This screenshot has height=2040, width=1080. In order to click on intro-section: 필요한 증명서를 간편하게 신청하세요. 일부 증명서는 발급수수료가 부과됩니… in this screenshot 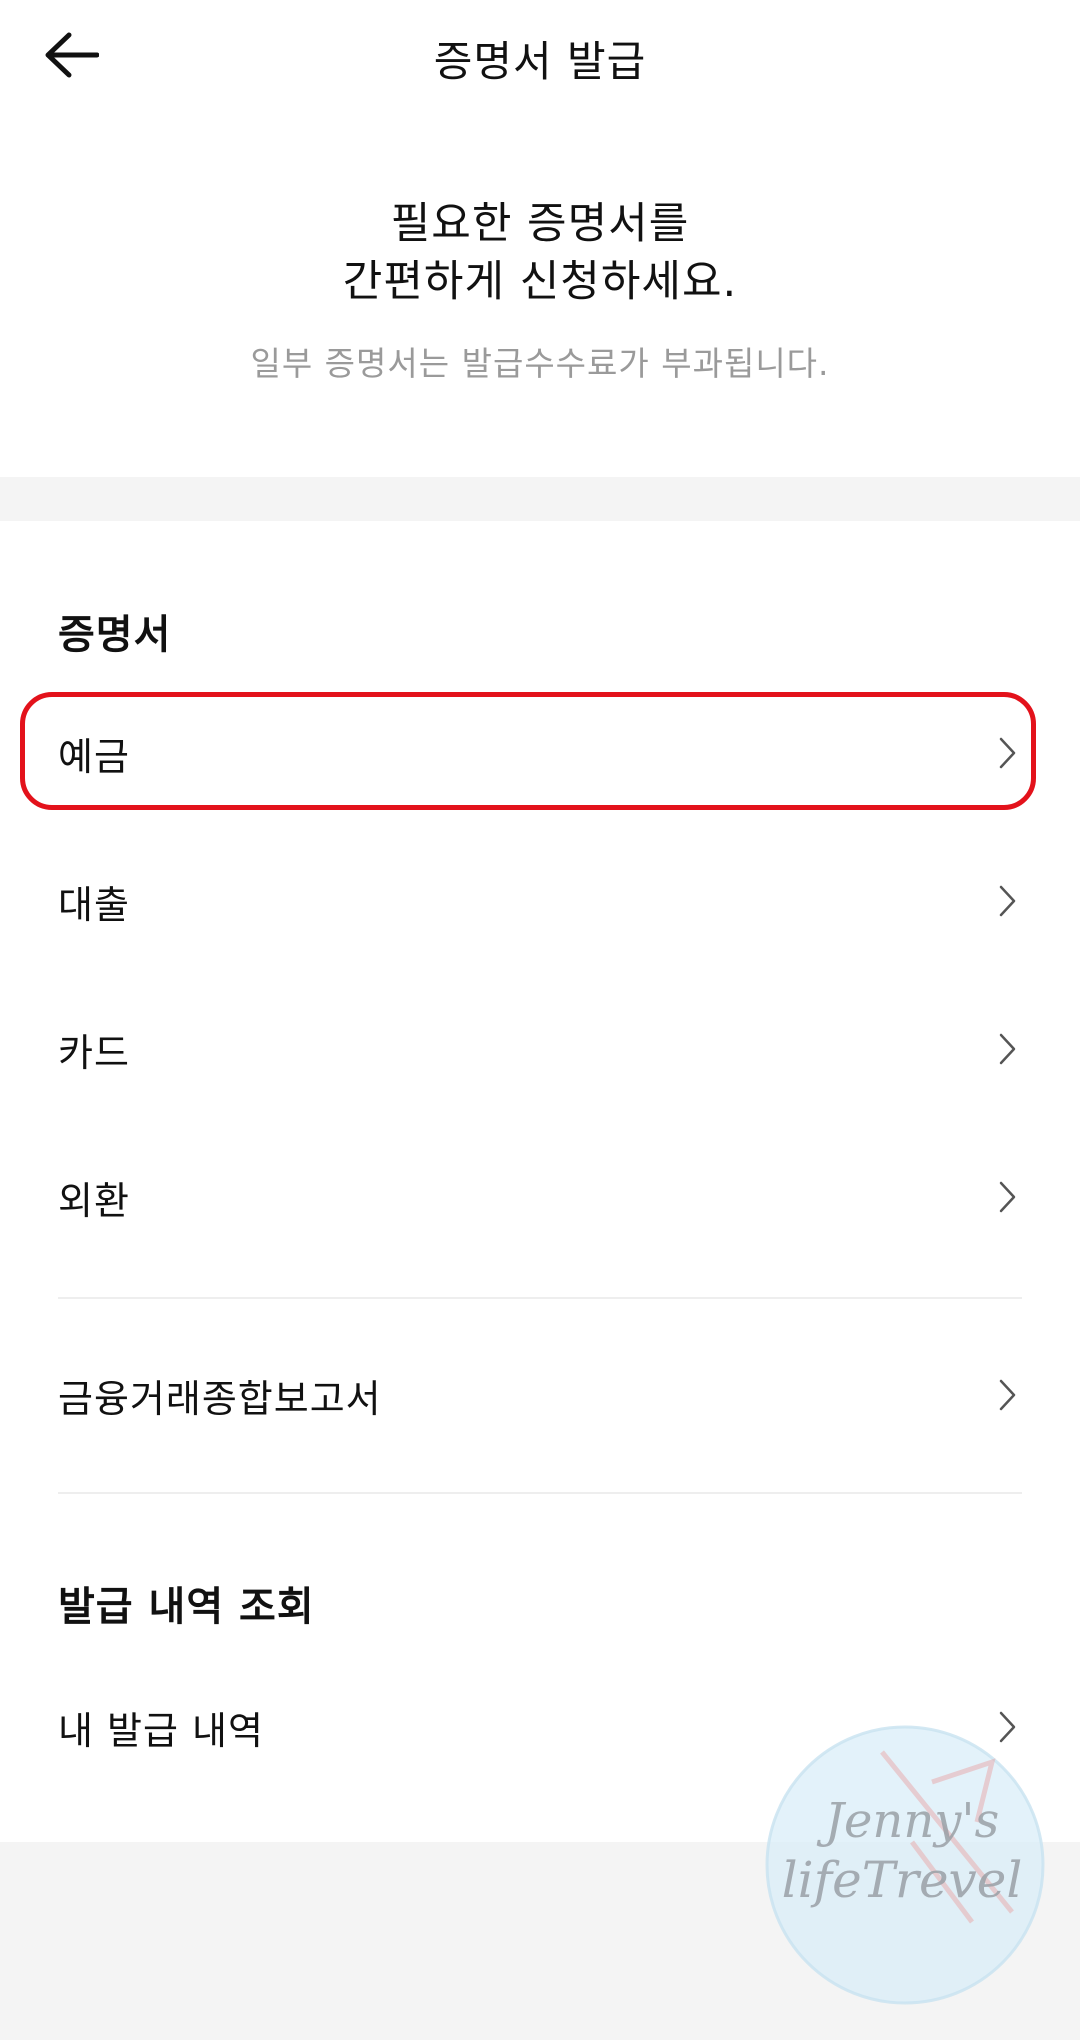, I will do `click(540, 290)`.